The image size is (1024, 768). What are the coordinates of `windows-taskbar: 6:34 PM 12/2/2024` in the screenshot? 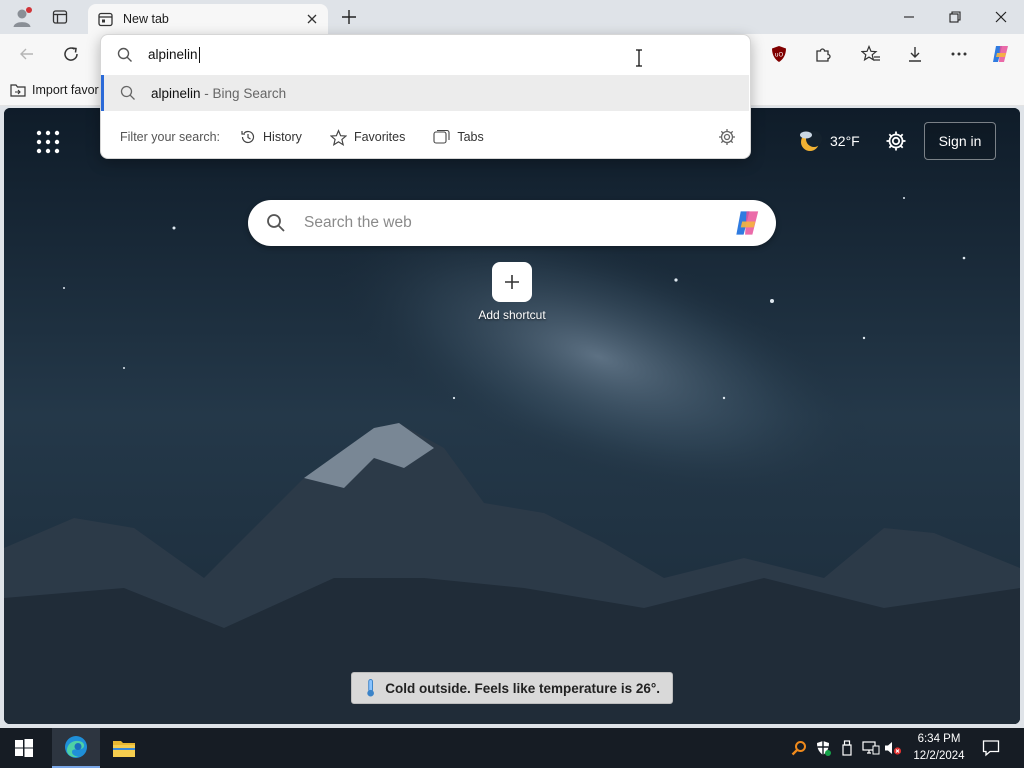 It's located at (512, 748).